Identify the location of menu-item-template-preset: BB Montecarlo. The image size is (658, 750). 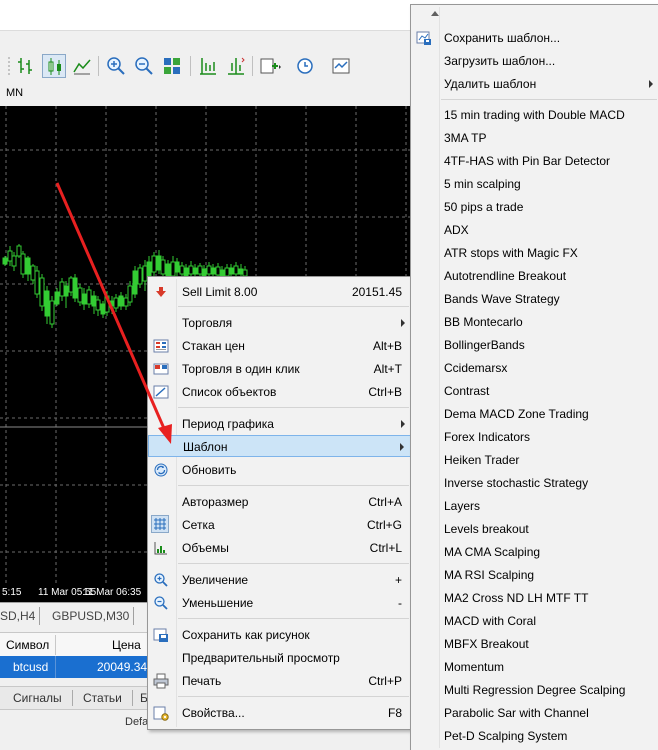
(534, 322).